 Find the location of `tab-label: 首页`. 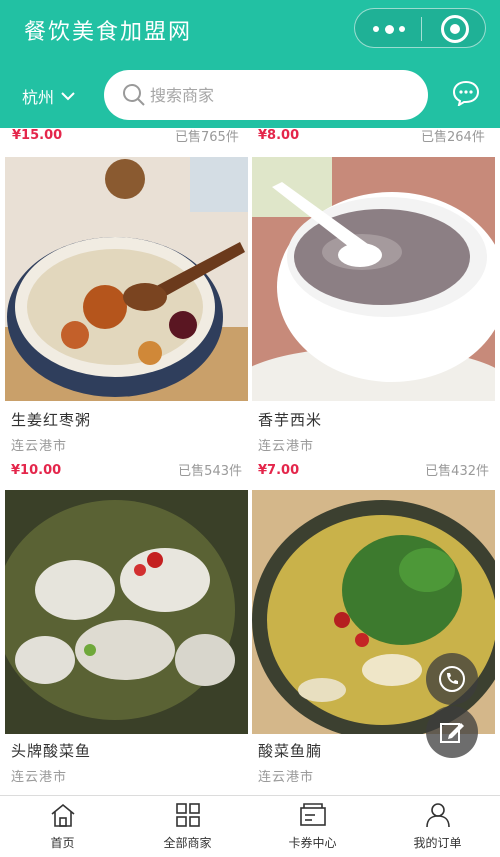

tab-label: 首页 is located at coordinates (62, 843).